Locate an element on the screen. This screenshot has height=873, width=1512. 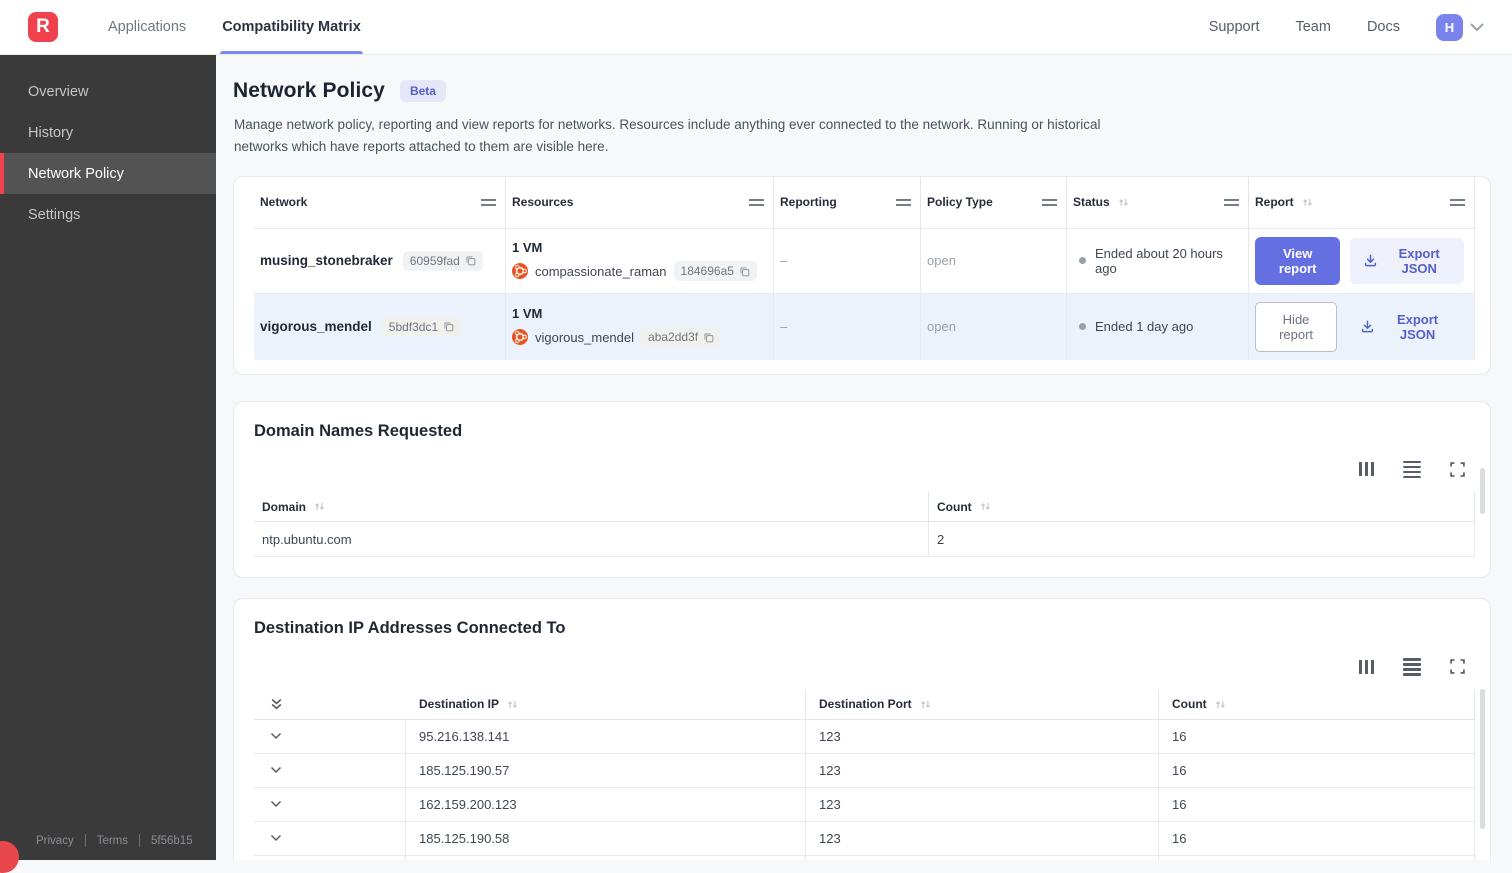
column-header-report: Report is located at coordinates (1362, 202).